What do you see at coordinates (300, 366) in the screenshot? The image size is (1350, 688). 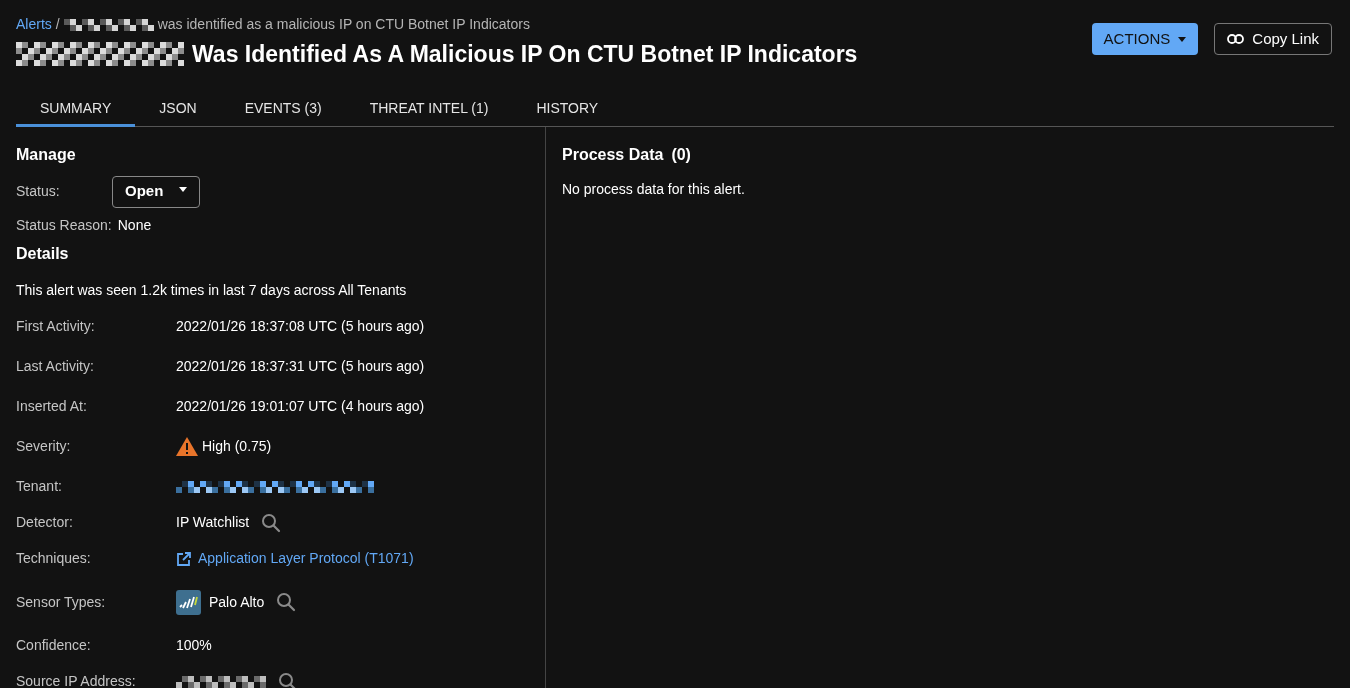 I see `field-value: 2022/01/26 18:37:31 UTC (5 hours ago)` at bounding box center [300, 366].